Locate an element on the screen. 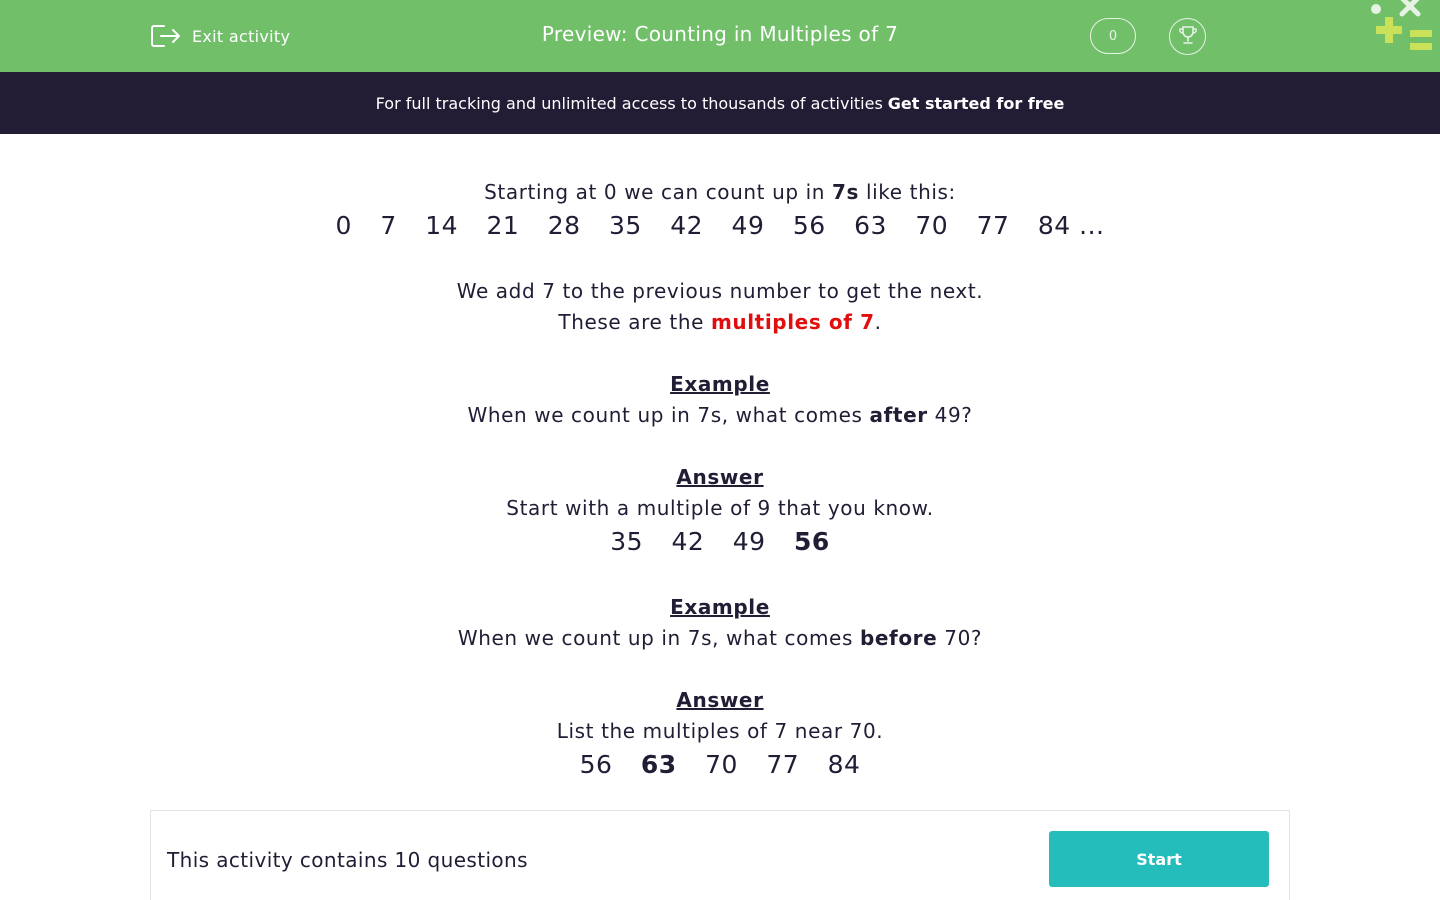 The width and height of the screenshot is (1440, 900). example1-question-end: 49? is located at coordinates (950, 415).